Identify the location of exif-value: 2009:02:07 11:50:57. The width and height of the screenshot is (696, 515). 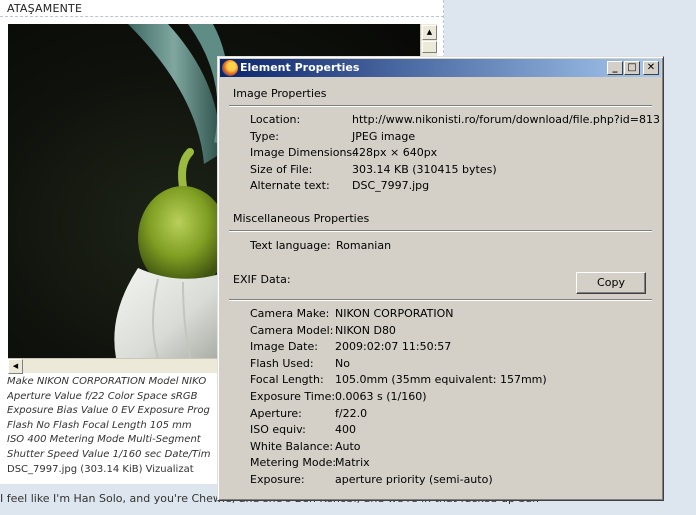
(393, 347).